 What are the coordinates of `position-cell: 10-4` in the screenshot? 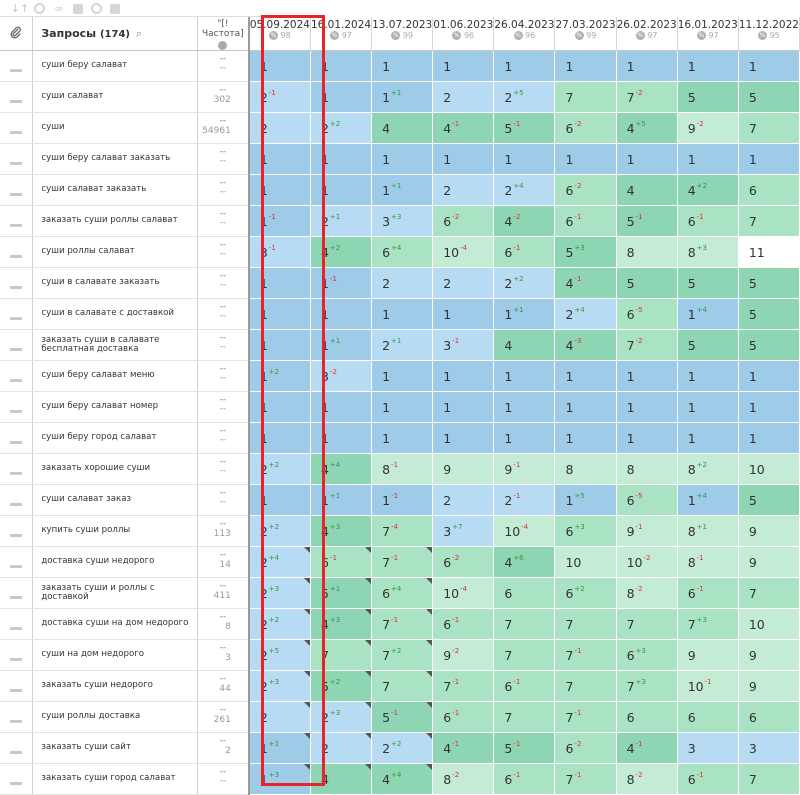 It's located at (463, 593).